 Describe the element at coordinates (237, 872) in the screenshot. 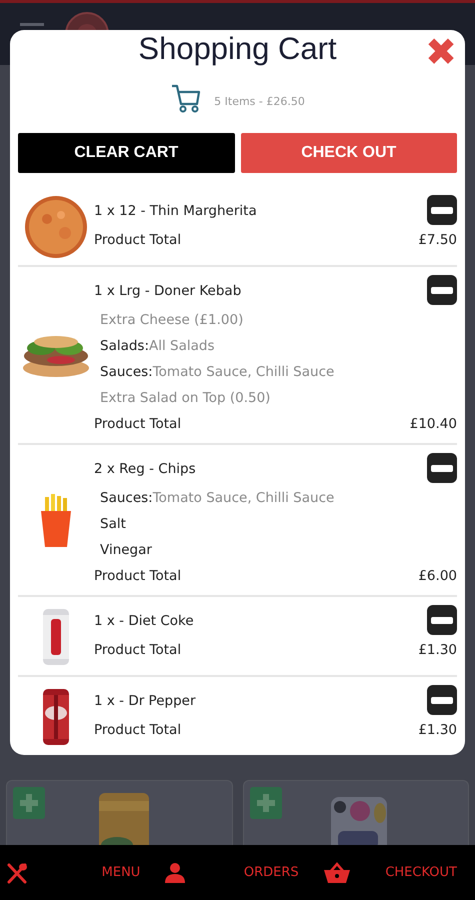

I see `nav-tab: ORDERS` at that location.